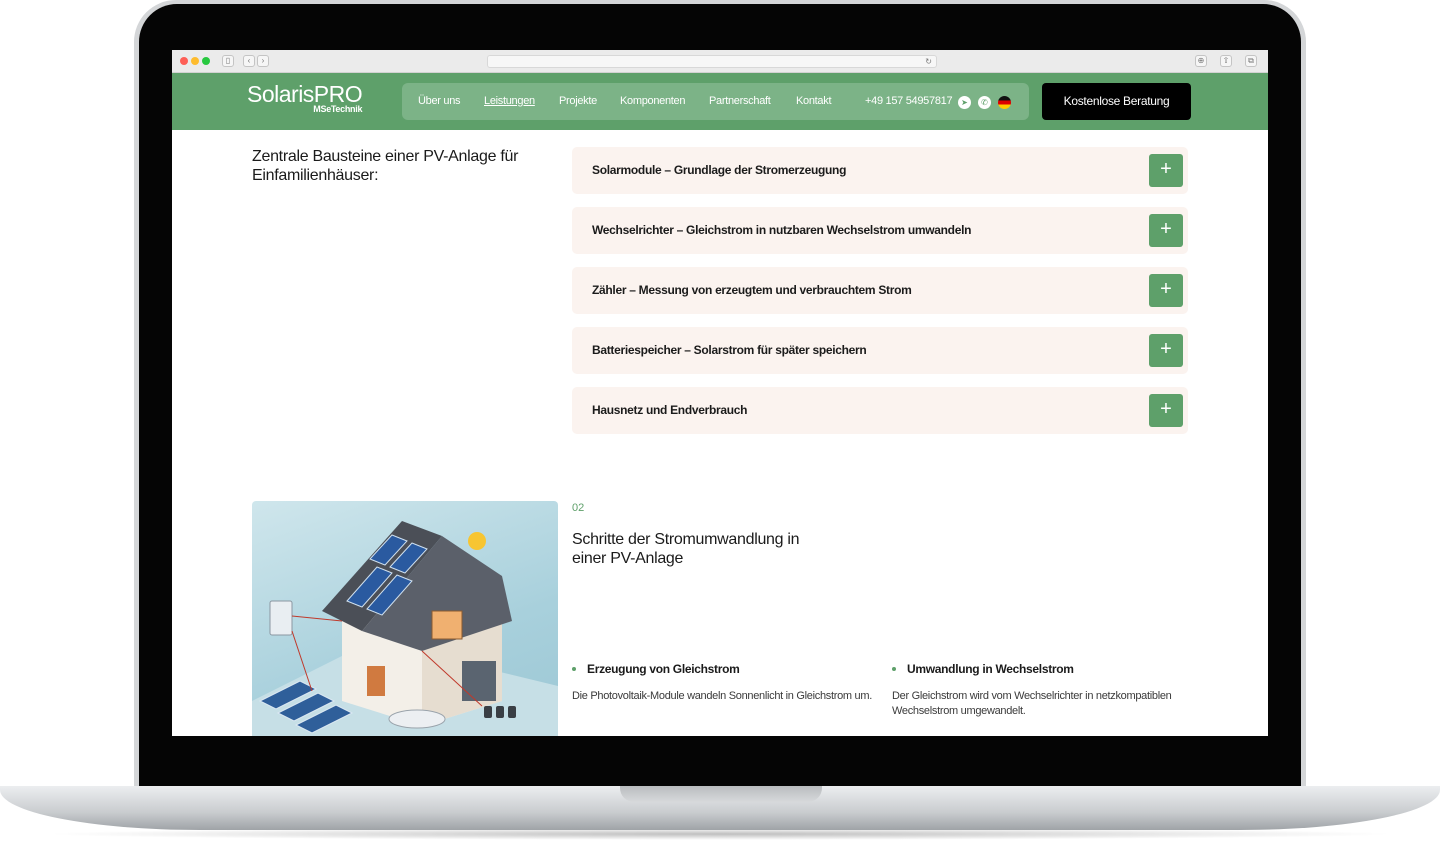  Describe the element at coordinates (722, 669) in the screenshot. I see `feature-title: Erzeugung von Gleichstrom` at that location.